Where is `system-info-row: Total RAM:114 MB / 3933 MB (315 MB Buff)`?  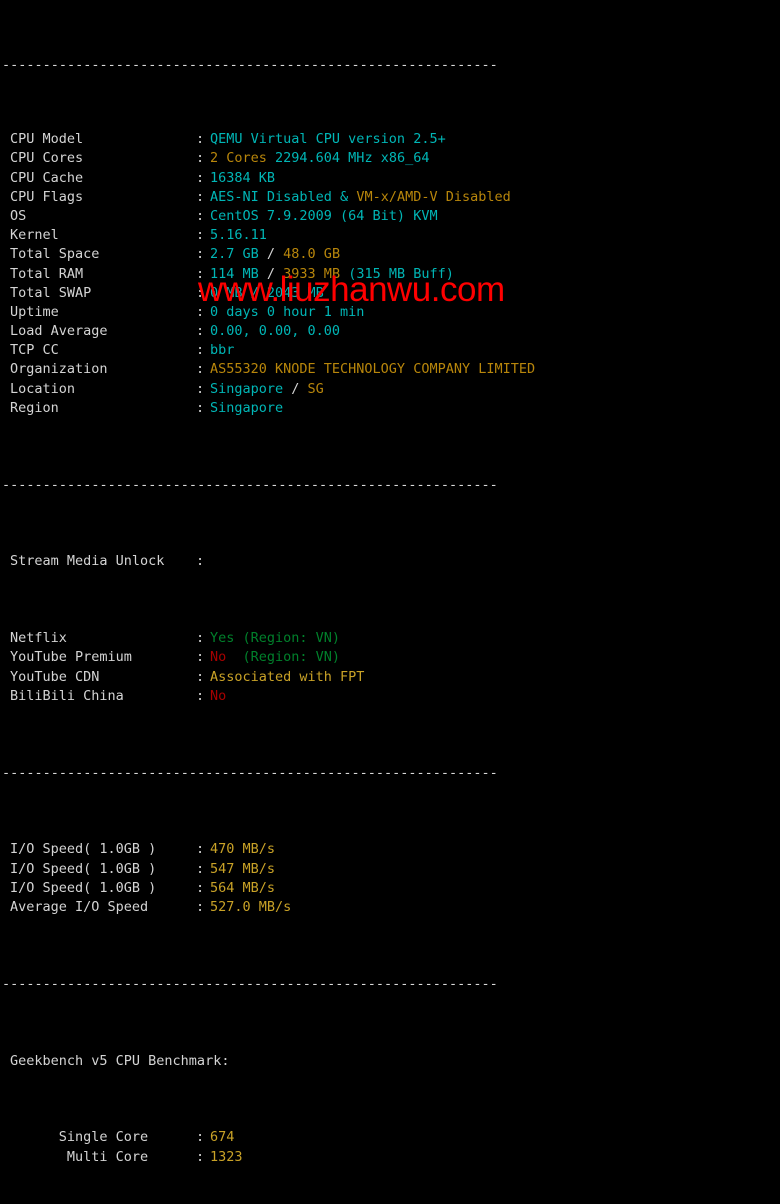
system-info-row: Total RAM:114 MB / 3933 MB (315 MB Buff) is located at coordinates (390, 274).